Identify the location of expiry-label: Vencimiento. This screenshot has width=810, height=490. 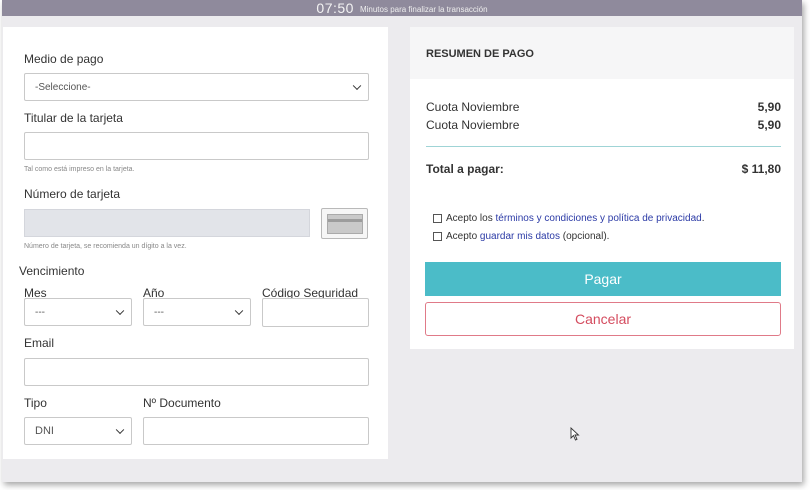
(52, 271).